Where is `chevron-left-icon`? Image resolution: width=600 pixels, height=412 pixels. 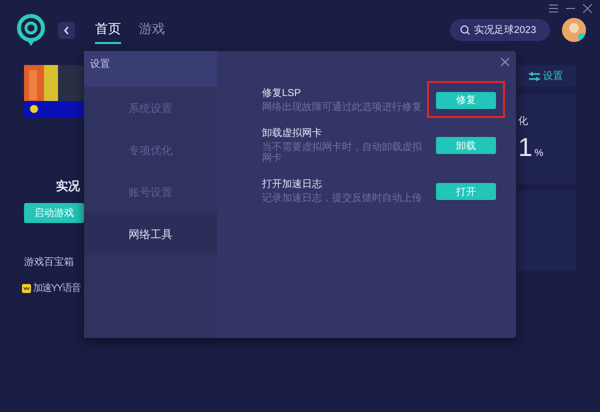
chevron-left-icon is located at coordinates (66, 30).